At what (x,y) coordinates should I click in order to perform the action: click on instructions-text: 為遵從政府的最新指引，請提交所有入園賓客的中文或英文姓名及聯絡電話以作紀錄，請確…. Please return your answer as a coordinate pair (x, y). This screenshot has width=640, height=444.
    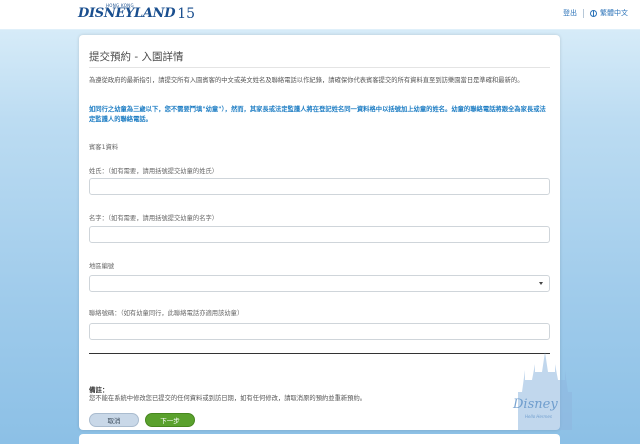
    Looking at the image, I should click on (306, 80).